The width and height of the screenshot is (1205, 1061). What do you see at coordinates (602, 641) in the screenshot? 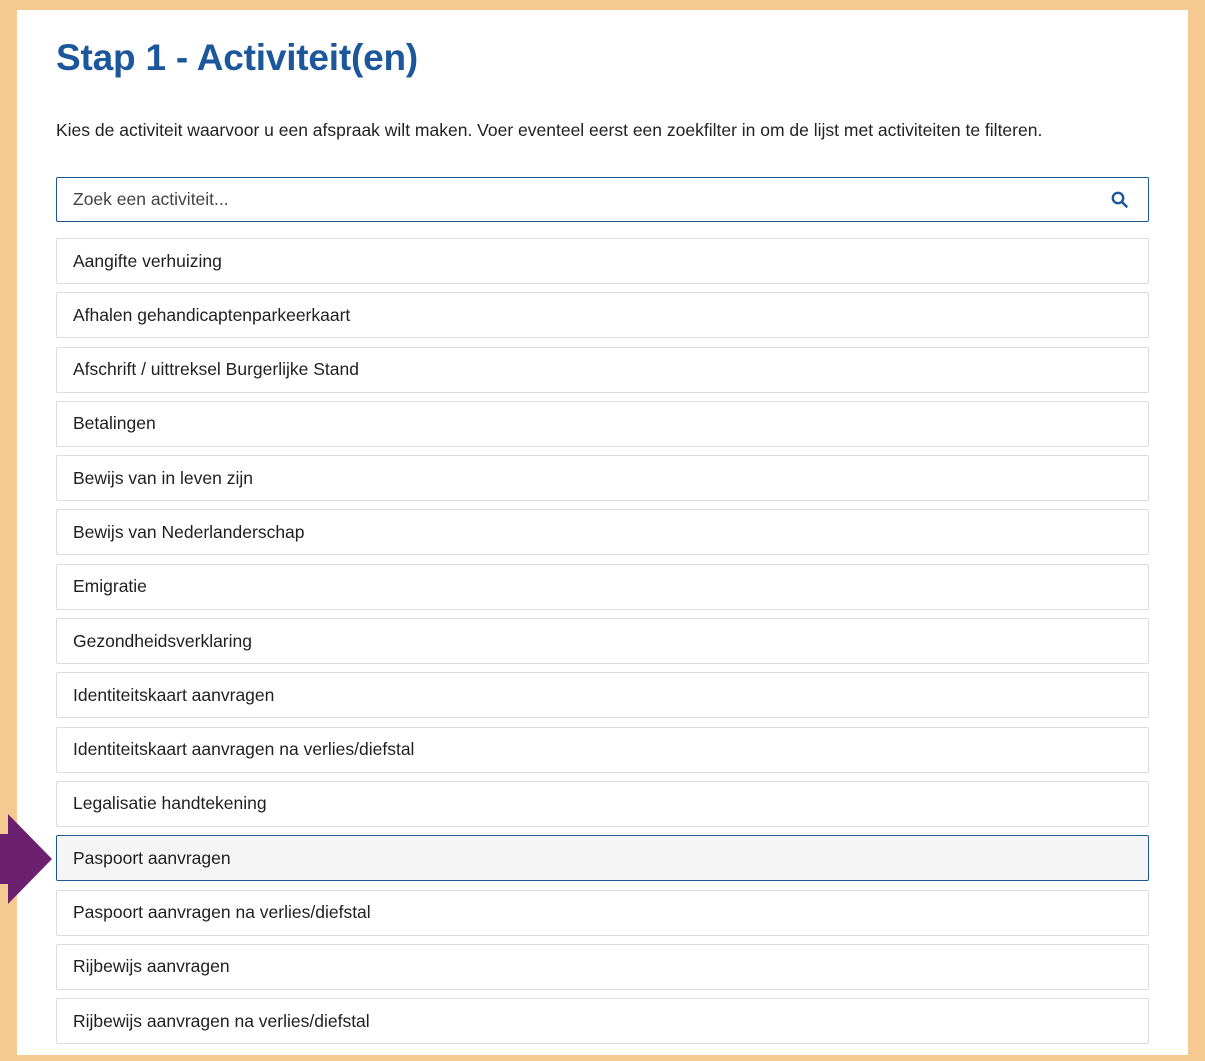
I see `activity-item: Gezondheidsverklaring` at bounding box center [602, 641].